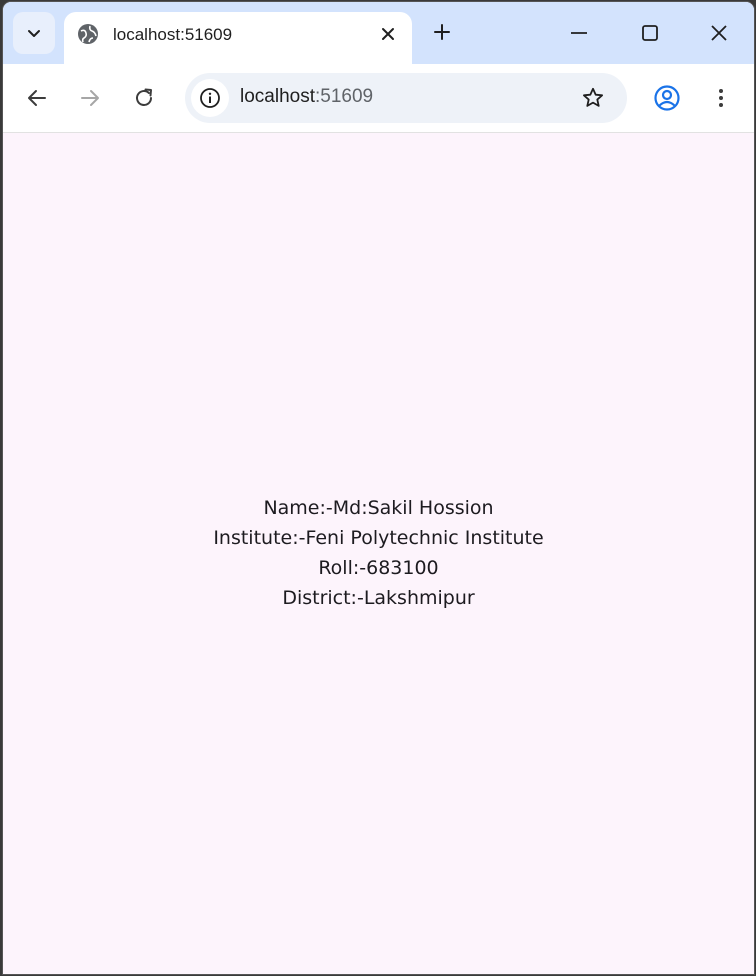 This screenshot has height=976, width=756. Describe the element at coordinates (378, 598) in the screenshot. I see `district-text: District:-Lakshmipur` at that location.